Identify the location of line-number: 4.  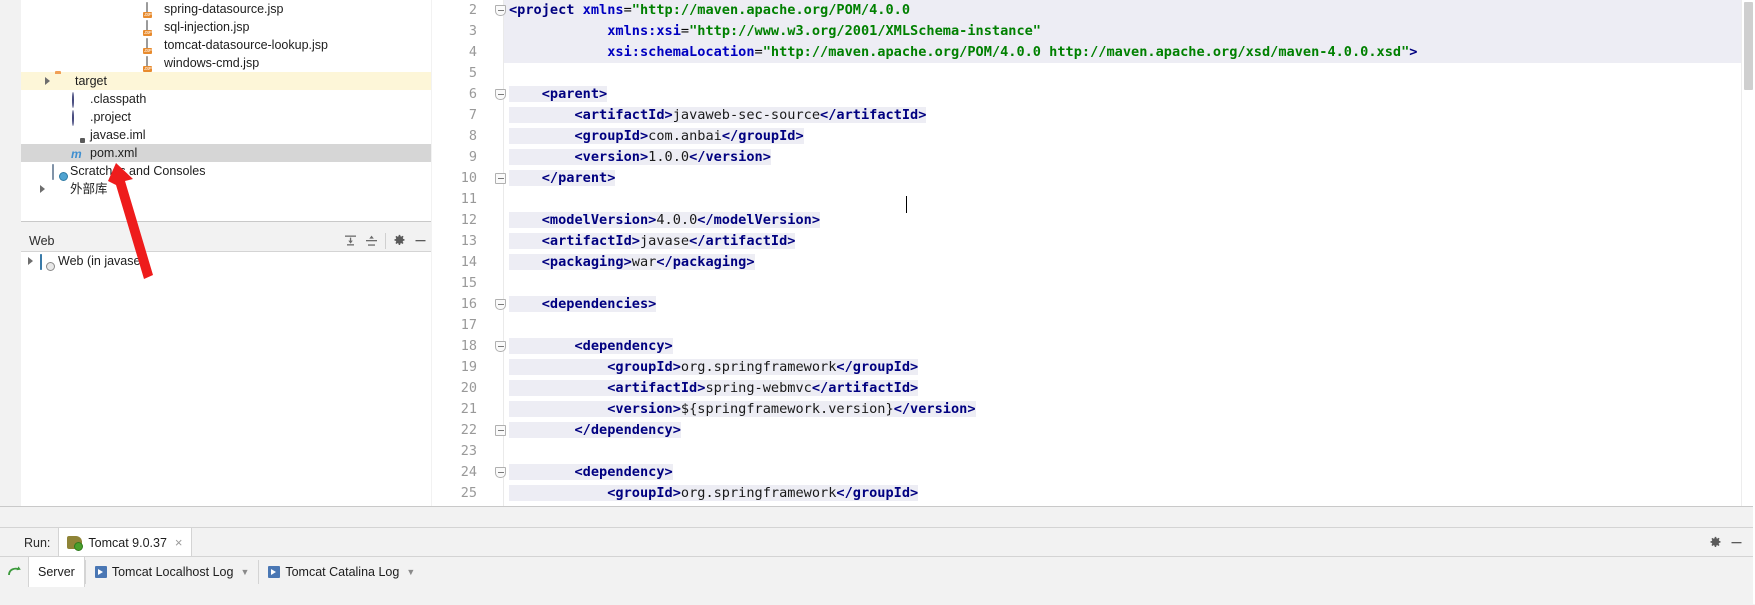
(472, 52).